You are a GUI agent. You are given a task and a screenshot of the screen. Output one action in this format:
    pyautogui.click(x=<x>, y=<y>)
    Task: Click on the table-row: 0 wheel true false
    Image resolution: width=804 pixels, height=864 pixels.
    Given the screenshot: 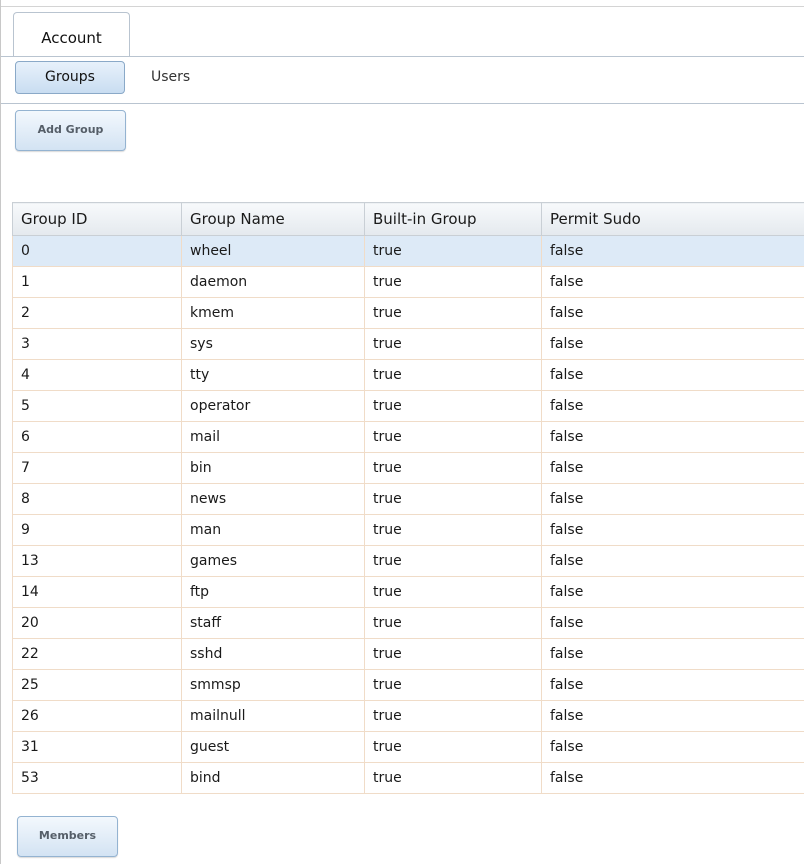 What is the action you would take?
    pyautogui.click(x=408, y=251)
    